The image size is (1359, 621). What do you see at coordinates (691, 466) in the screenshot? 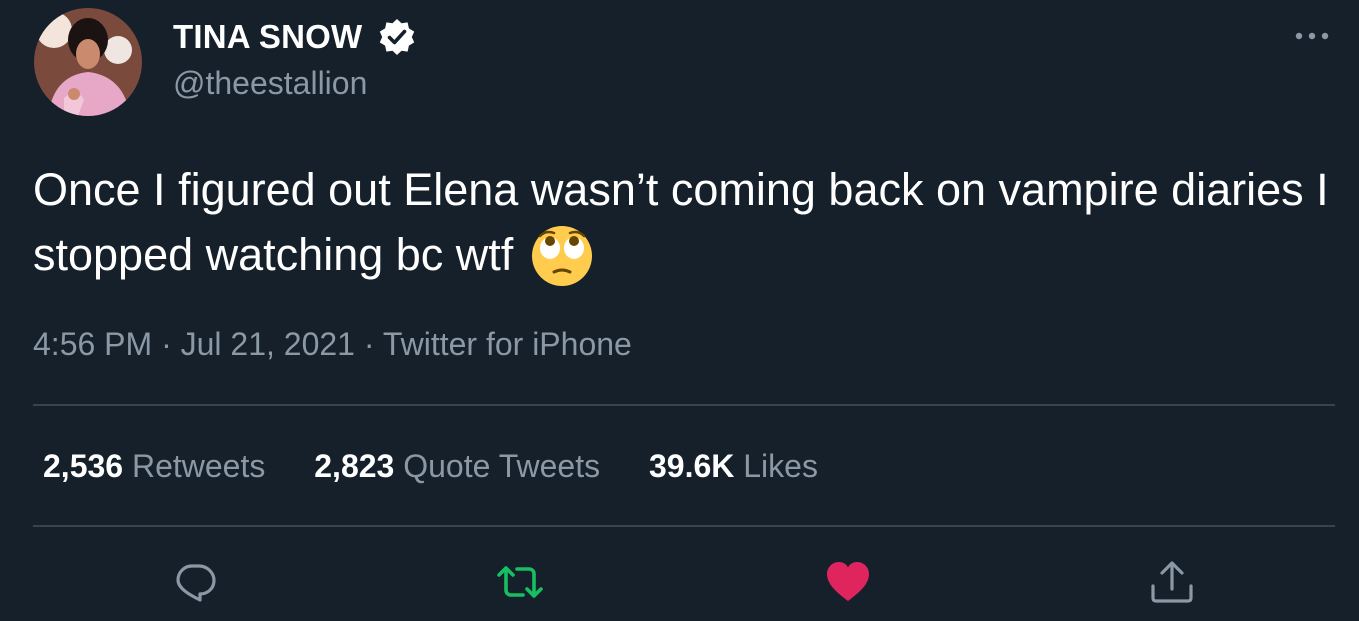
I see `likes-number: 39.6K` at bounding box center [691, 466].